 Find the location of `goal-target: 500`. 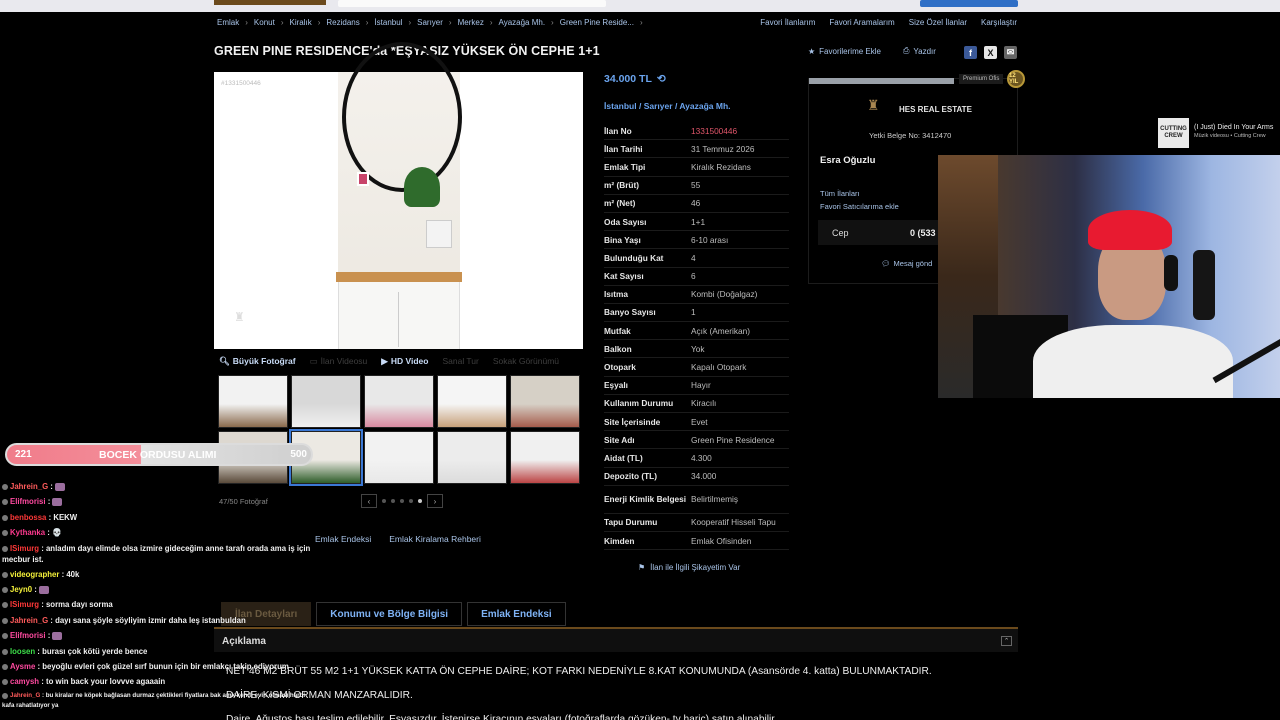

goal-target: 500 is located at coordinates (298, 454).